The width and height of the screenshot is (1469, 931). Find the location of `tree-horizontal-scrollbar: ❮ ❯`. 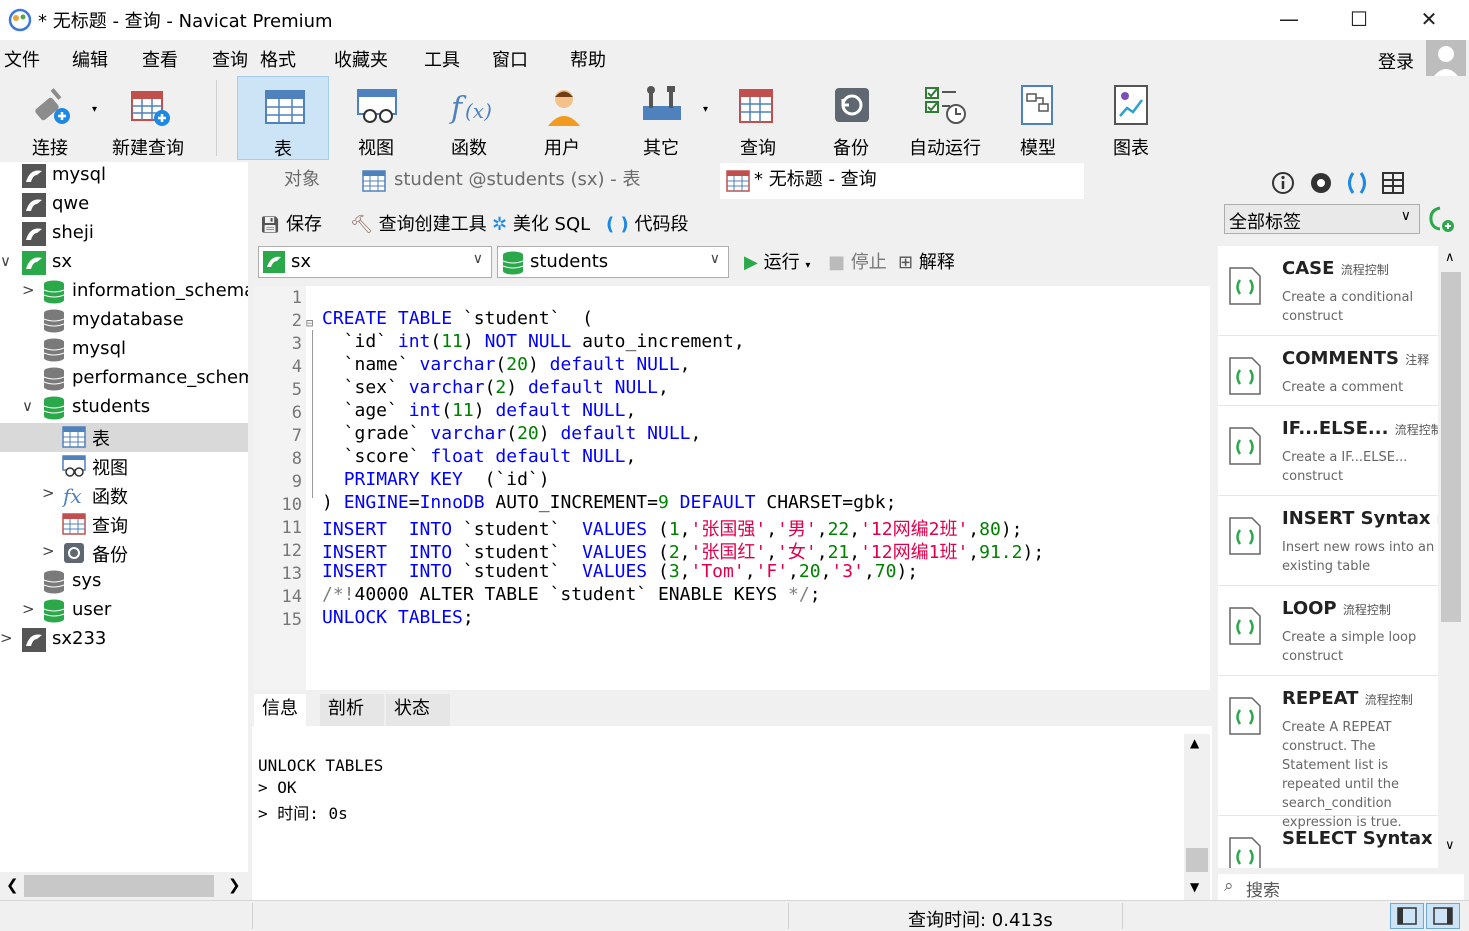

tree-horizontal-scrollbar: ❮ ❯ is located at coordinates (124, 886).